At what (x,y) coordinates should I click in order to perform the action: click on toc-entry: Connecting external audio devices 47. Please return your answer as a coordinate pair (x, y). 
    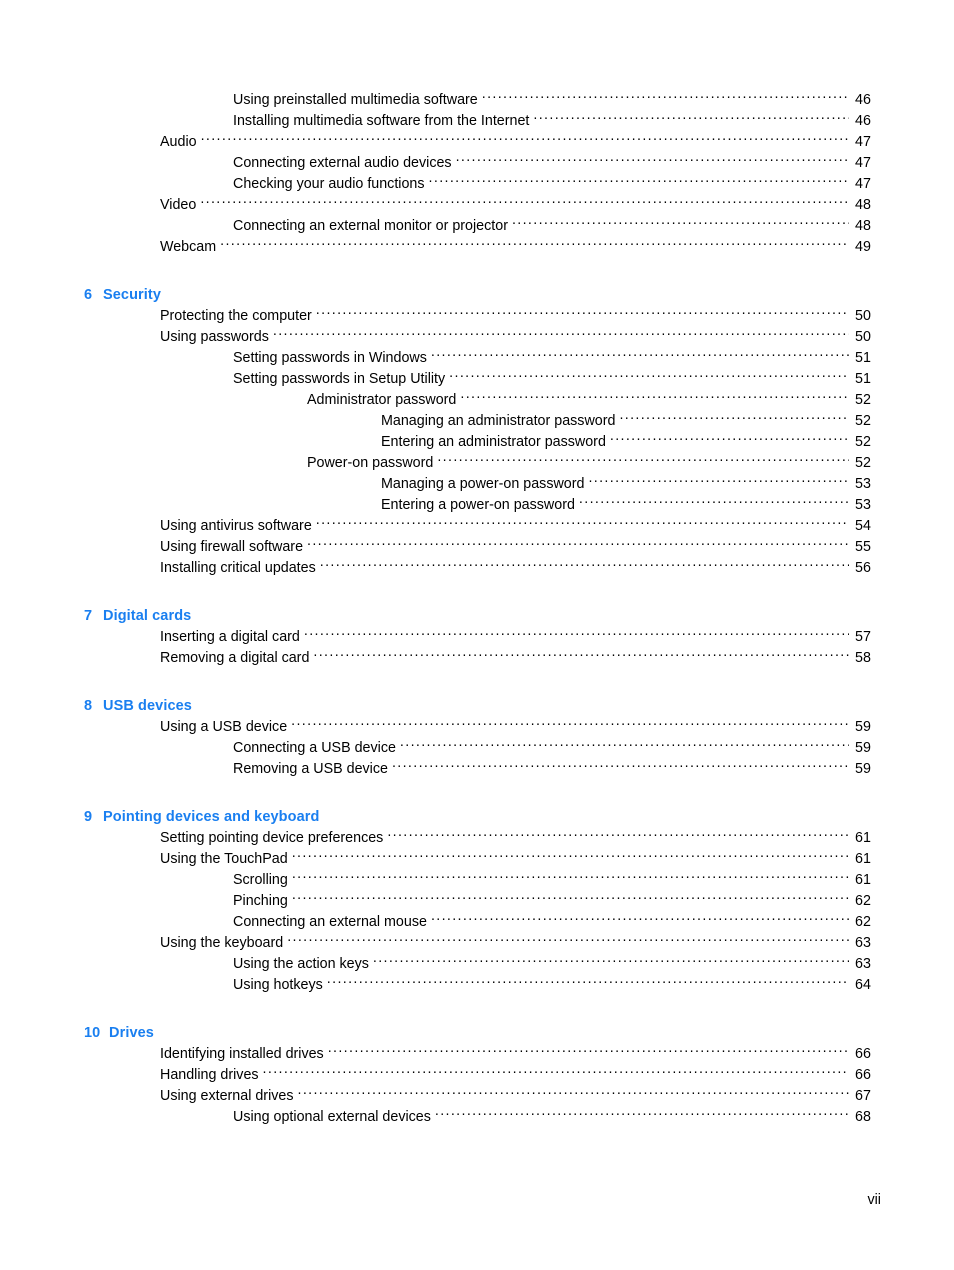
    Looking at the image, I should click on (477, 163).